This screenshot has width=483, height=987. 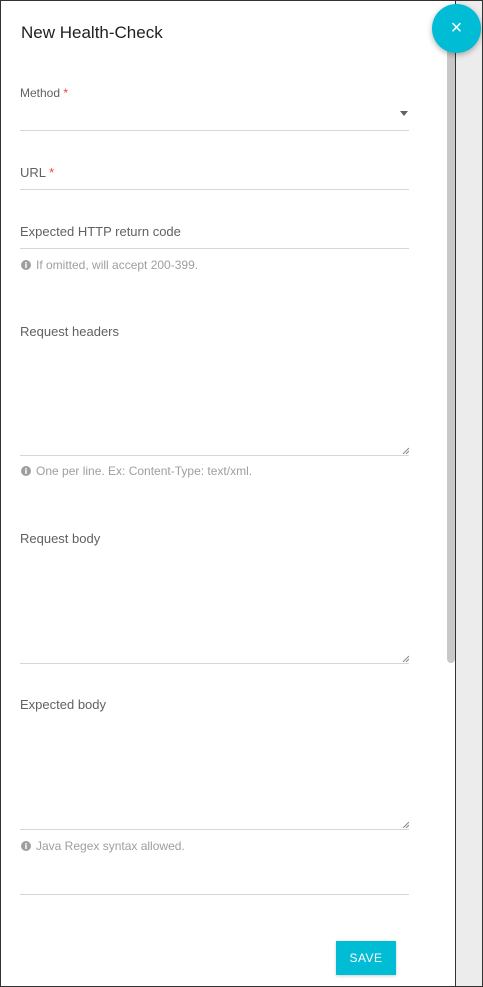 I want to click on backdrop, so click(x=469, y=493).